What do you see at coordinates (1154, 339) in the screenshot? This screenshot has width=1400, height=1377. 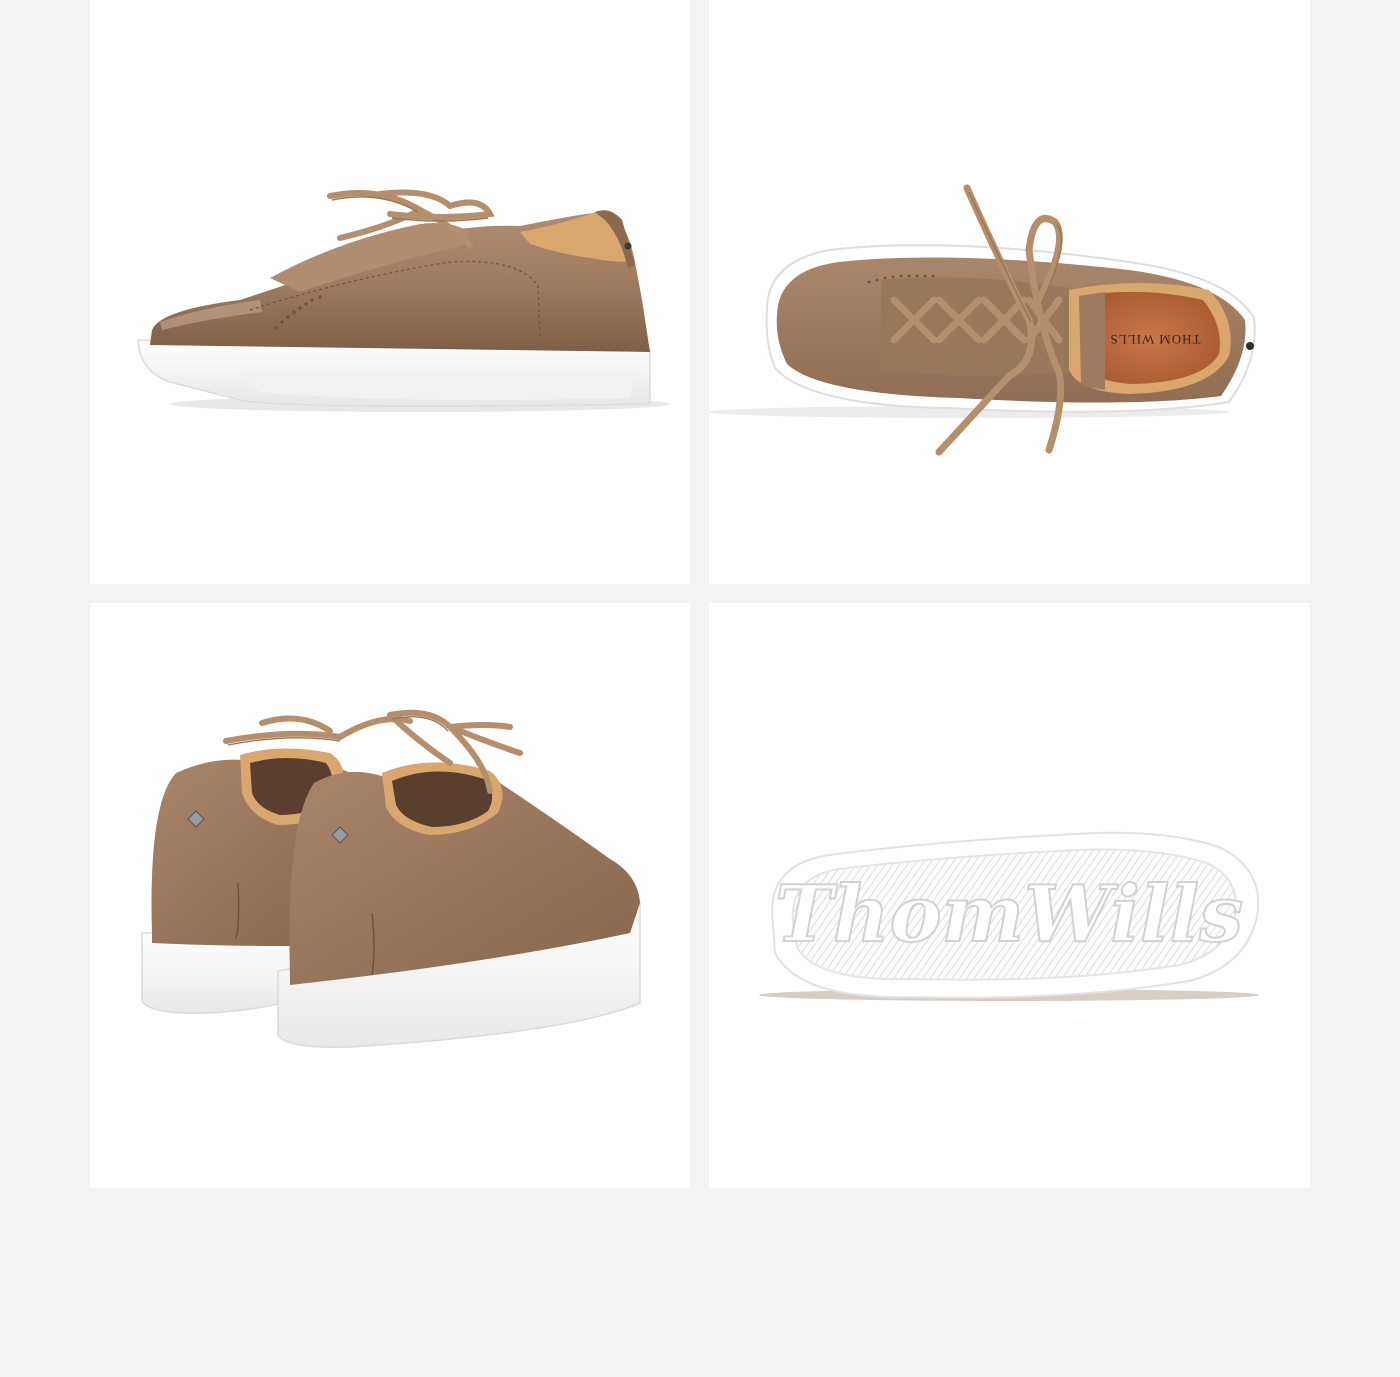 I see `insole-brand-text: THOM WILLS` at bounding box center [1154, 339].